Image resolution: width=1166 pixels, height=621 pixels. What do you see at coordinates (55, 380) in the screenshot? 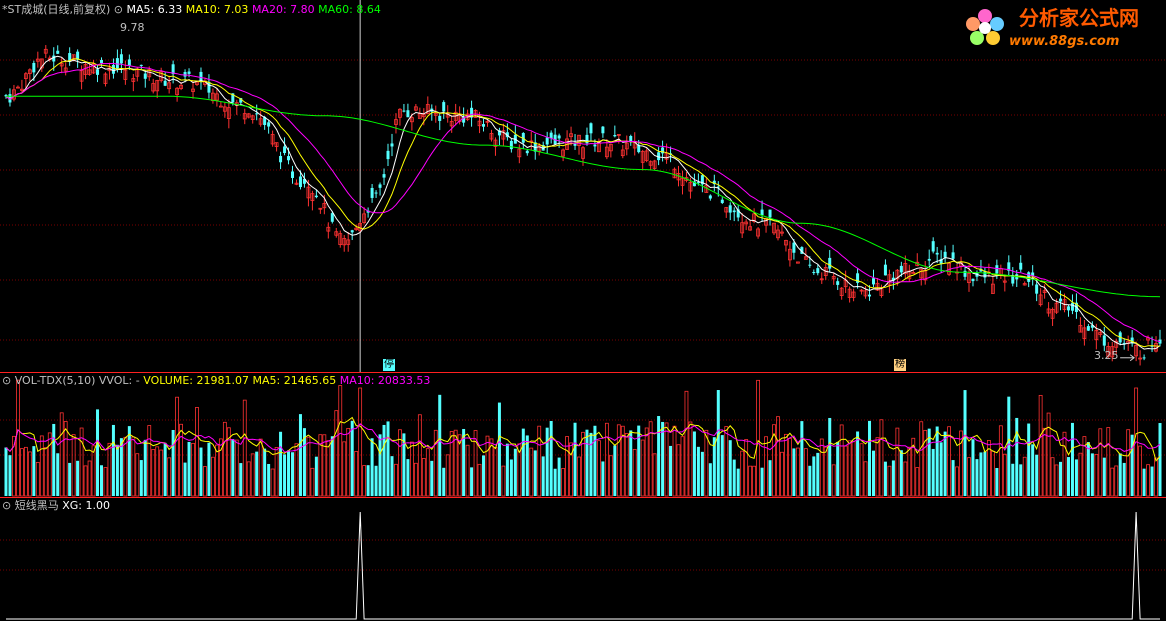
I see `vol-indicator-name: VOL-TDX(5,10)` at bounding box center [55, 380].